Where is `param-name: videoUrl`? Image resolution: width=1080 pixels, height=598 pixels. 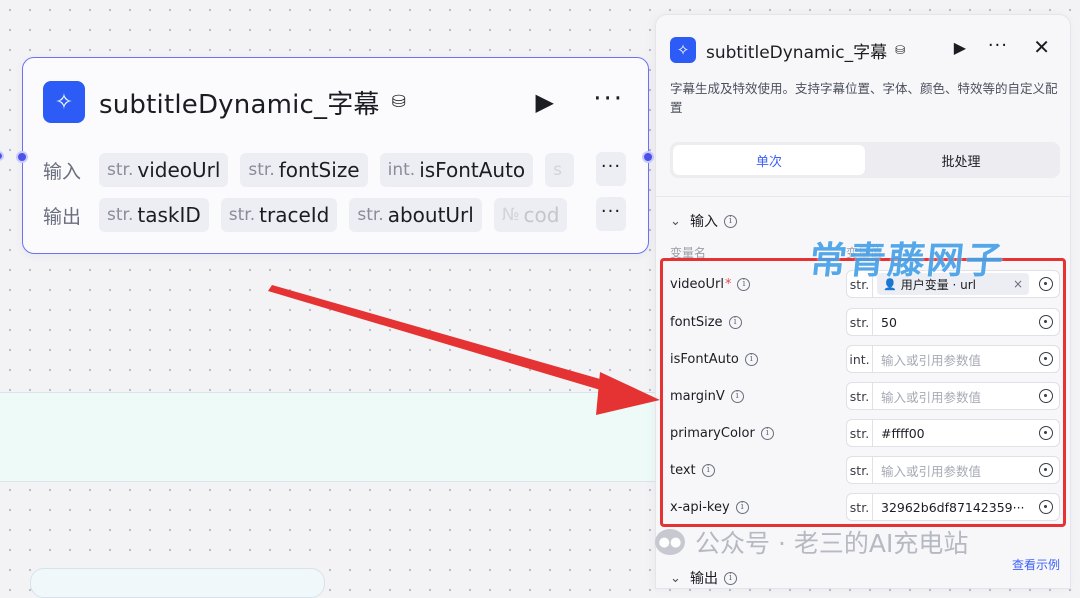 param-name: videoUrl is located at coordinates (697, 284).